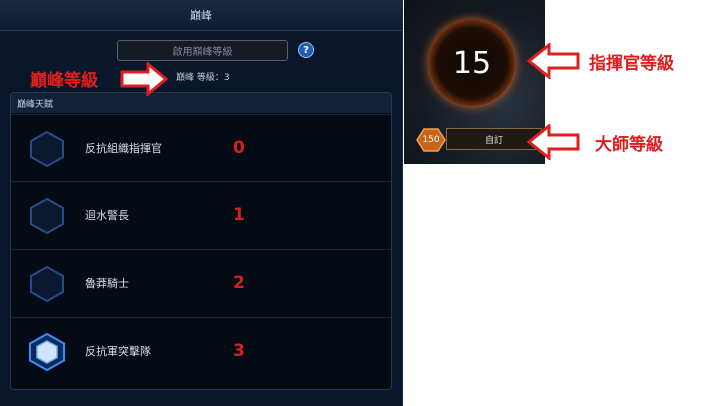 The height and width of the screenshot is (406, 703). I want to click on talent-label: 反抗軍突擊隊, so click(118, 351).